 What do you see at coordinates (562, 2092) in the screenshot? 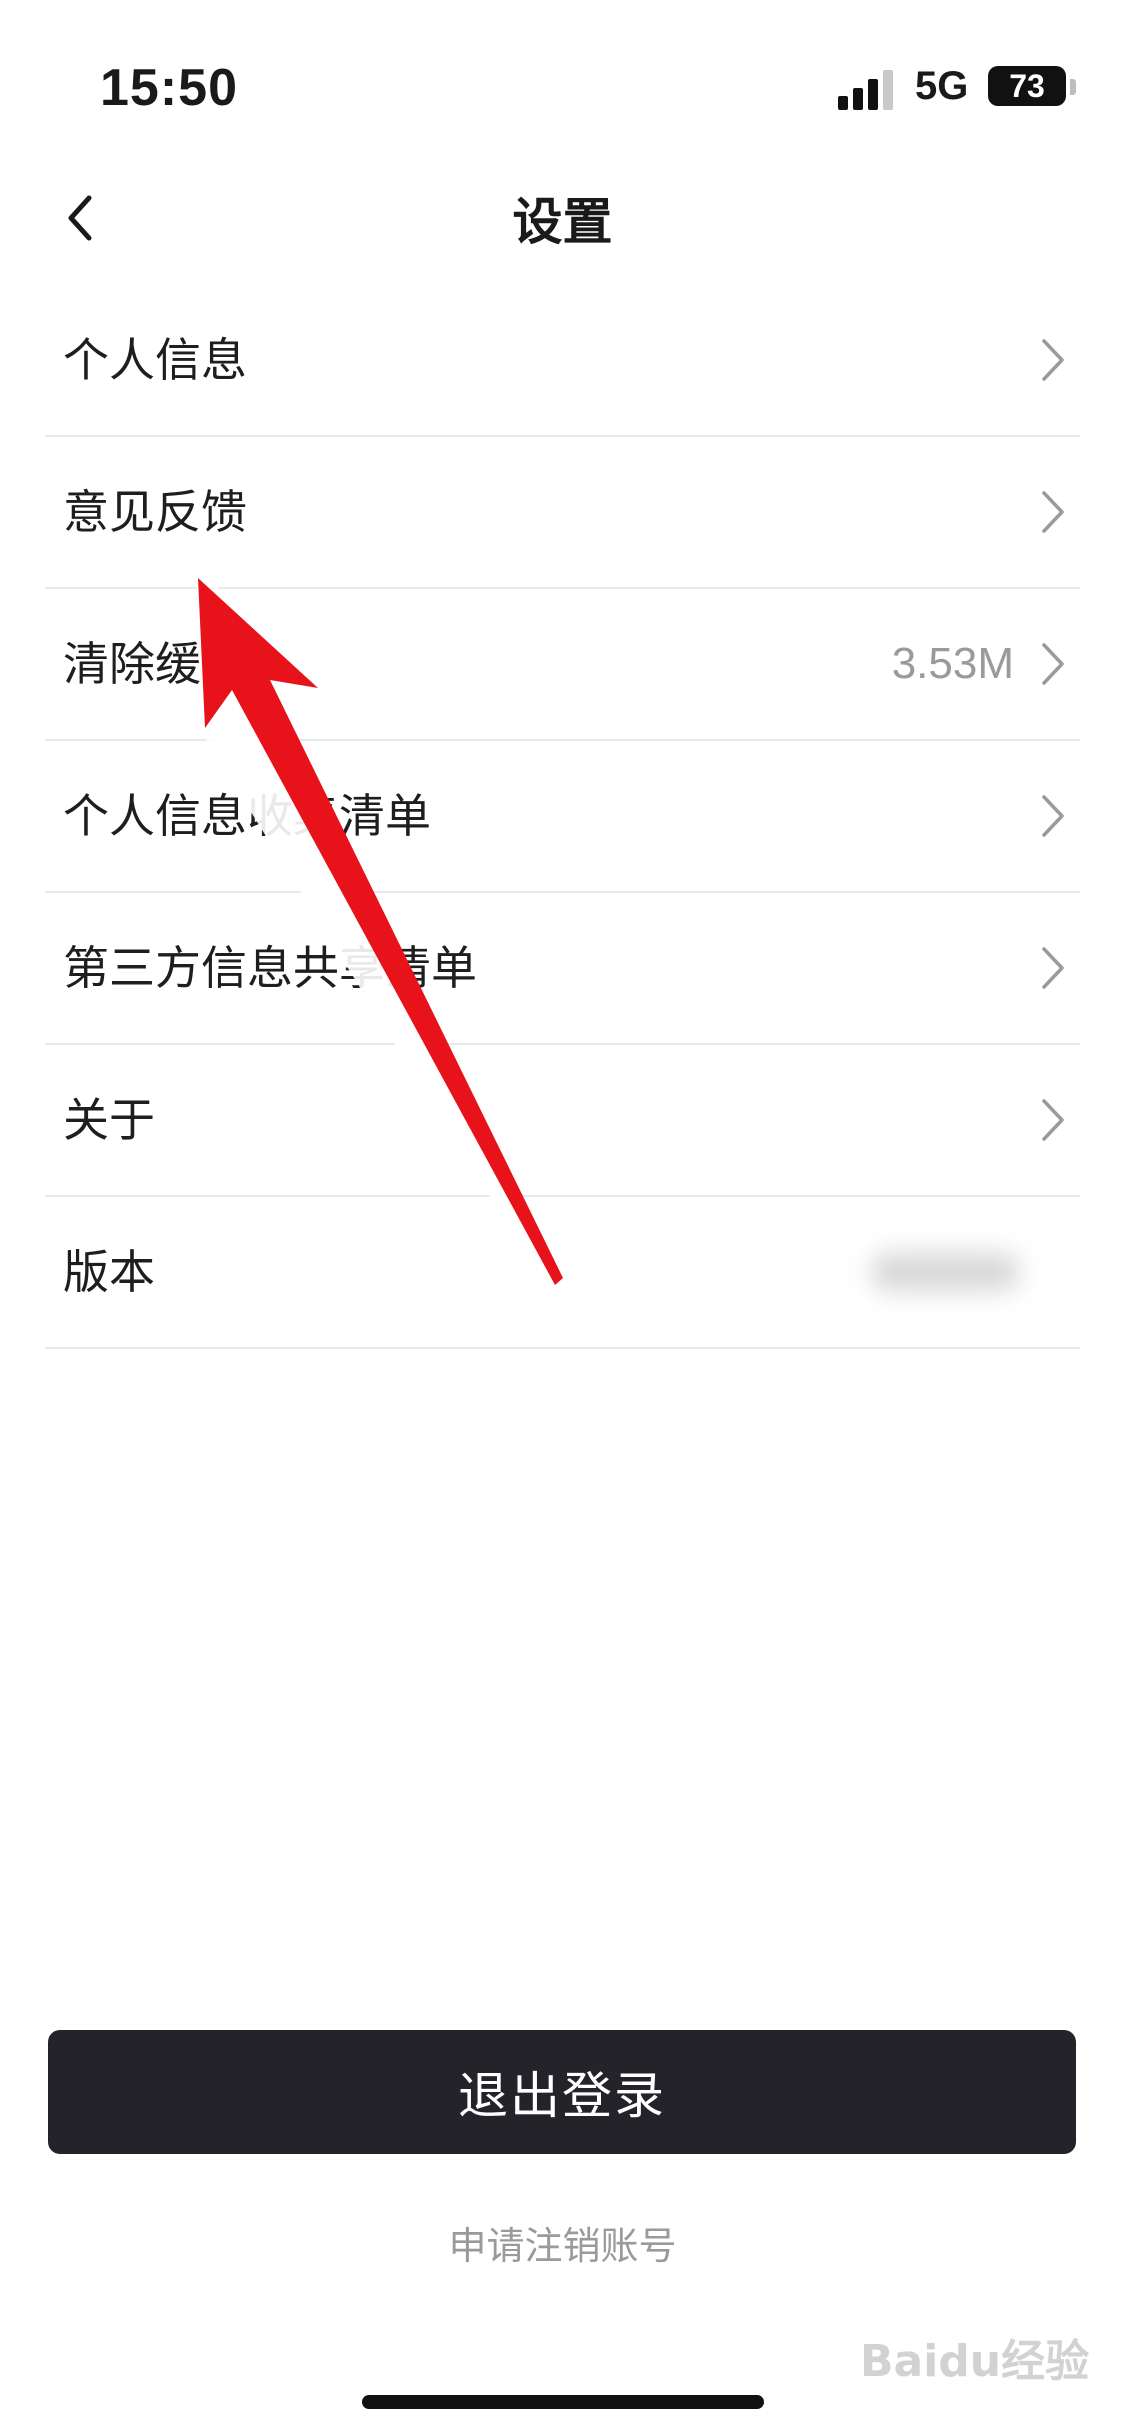
I see `logout-button: 退出登录` at bounding box center [562, 2092].